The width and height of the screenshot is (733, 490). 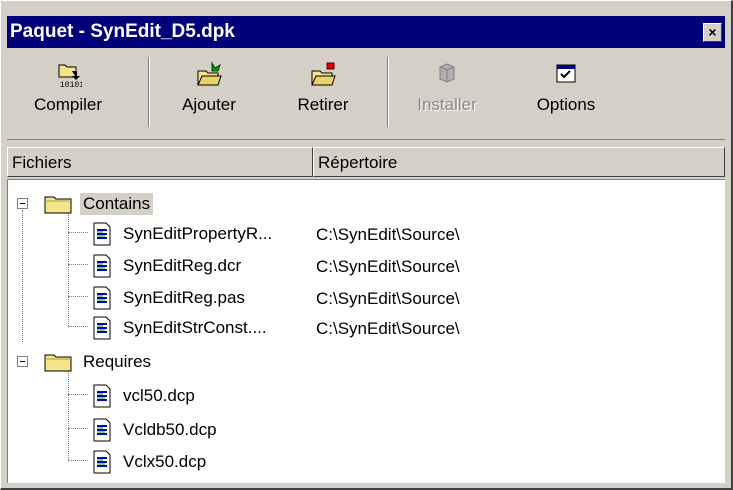 What do you see at coordinates (447, 104) in the screenshot?
I see `install-label: Installer` at bounding box center [447, 104].